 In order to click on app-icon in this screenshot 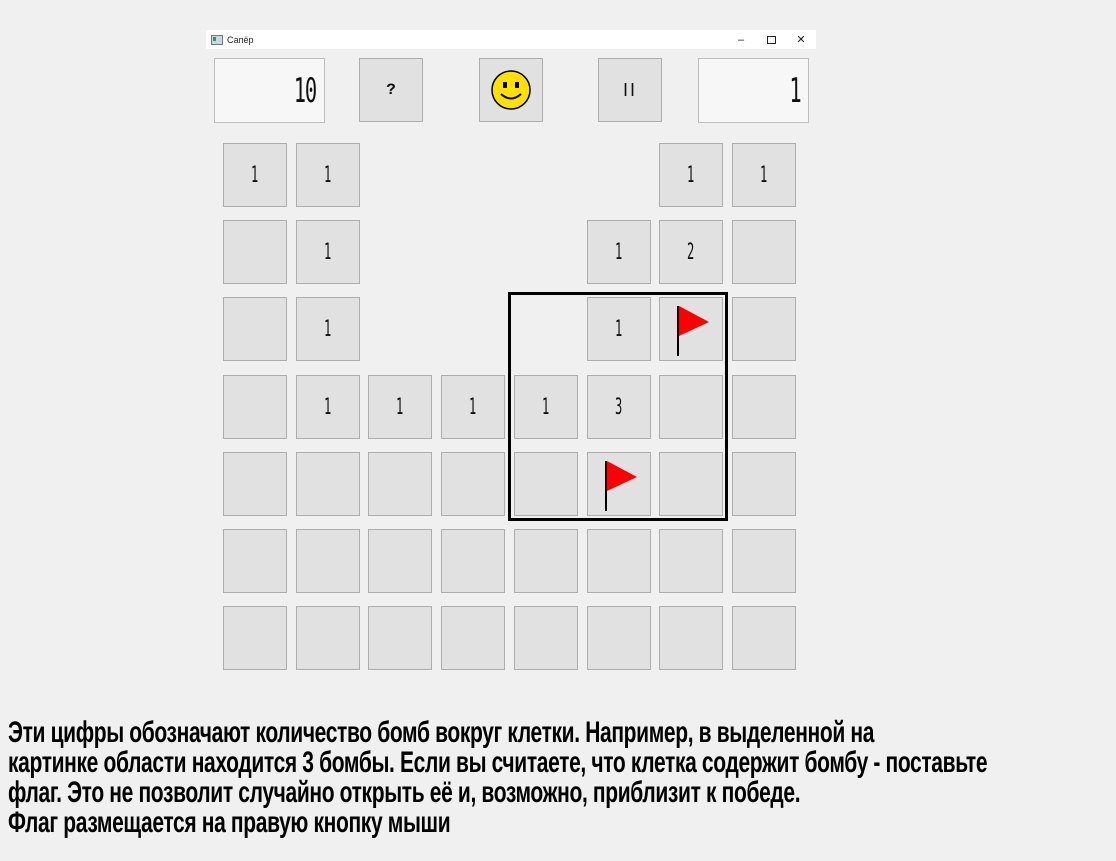, I will do `click(217, 39)`.